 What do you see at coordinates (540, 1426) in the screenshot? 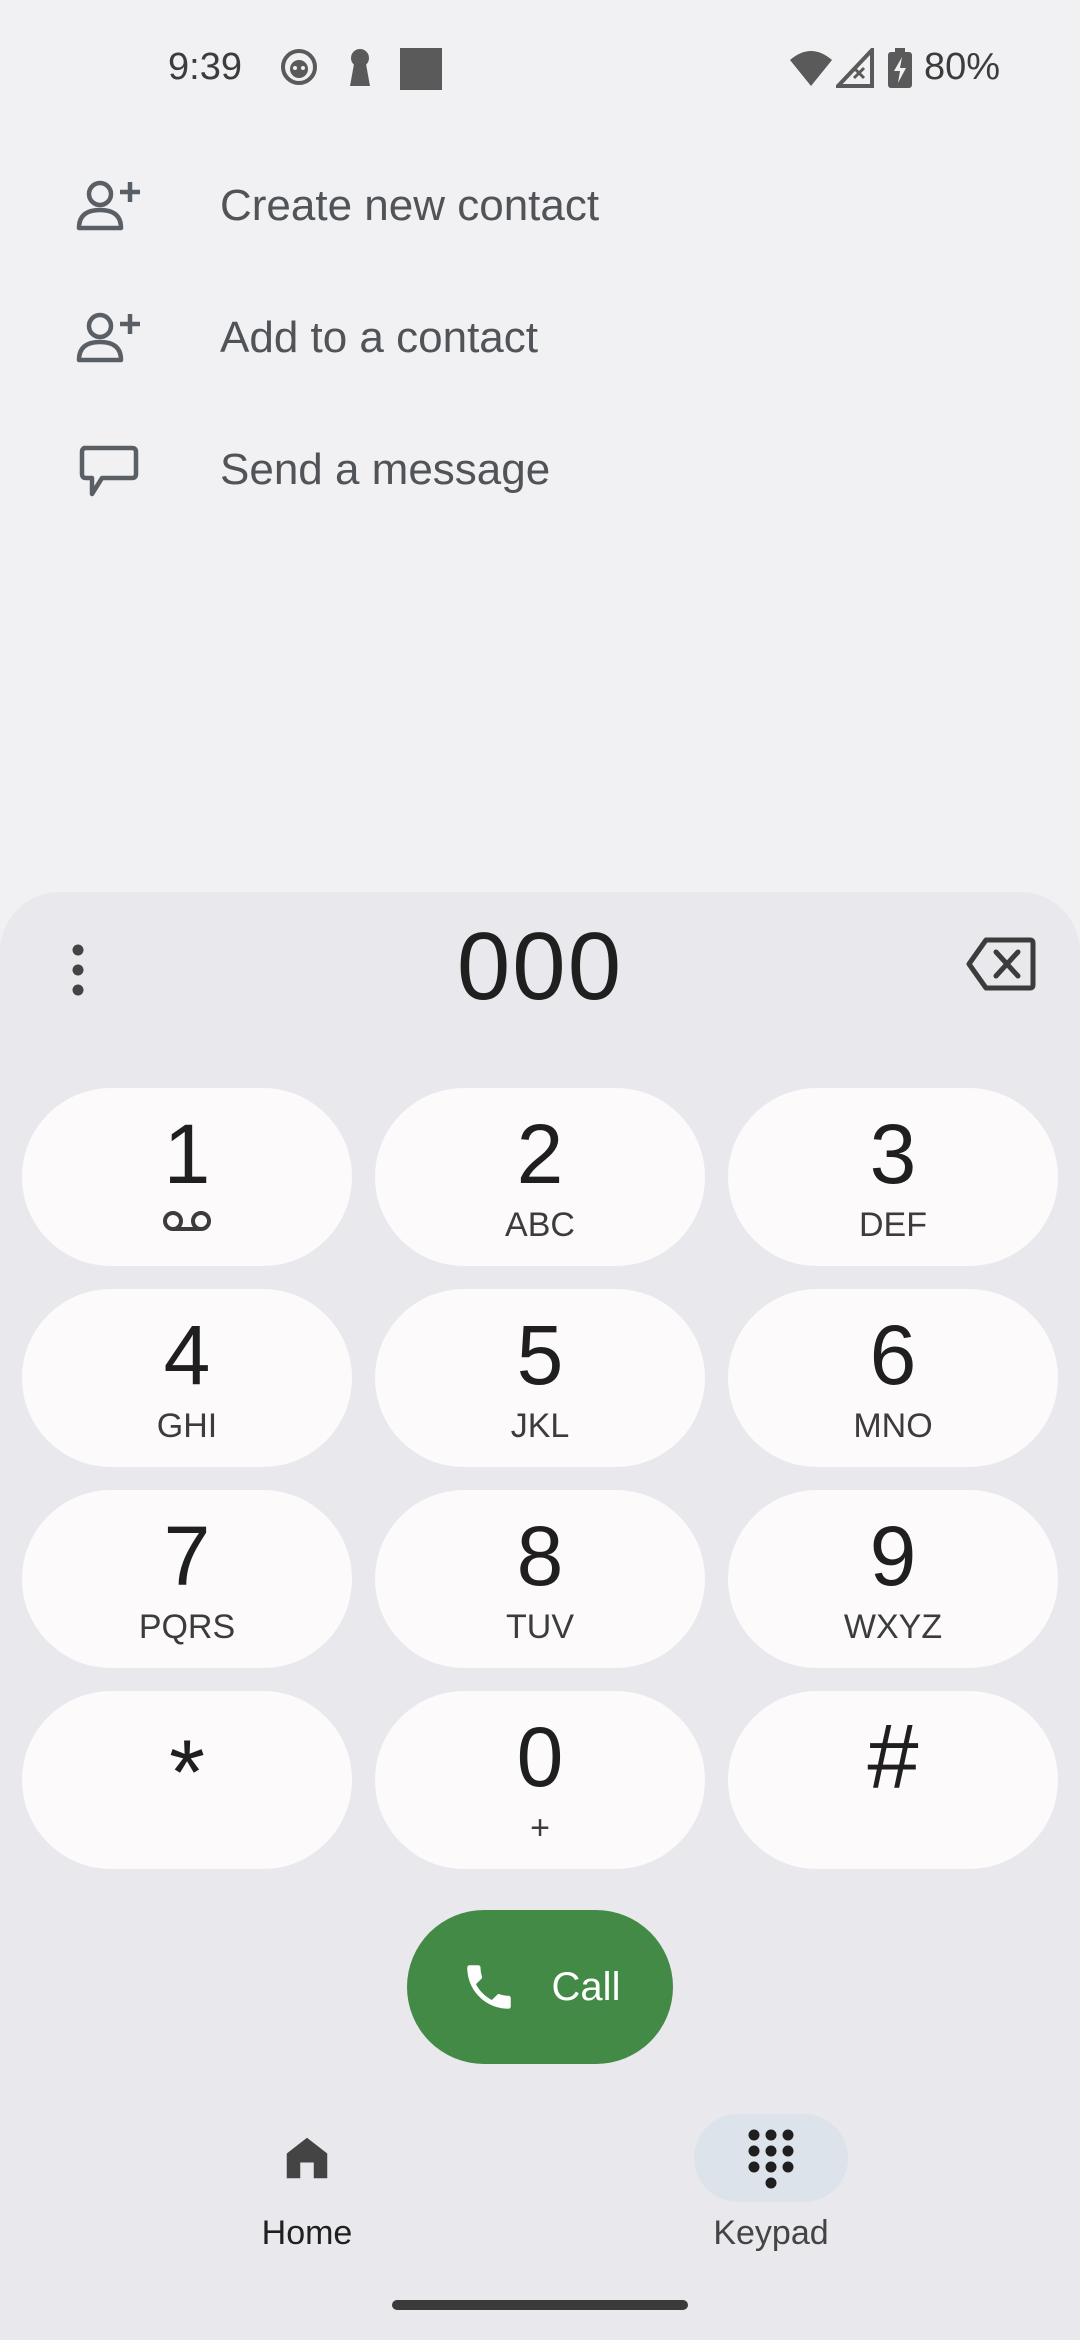
I see `key-letters: JKL` at bounding box center [540, 1426].